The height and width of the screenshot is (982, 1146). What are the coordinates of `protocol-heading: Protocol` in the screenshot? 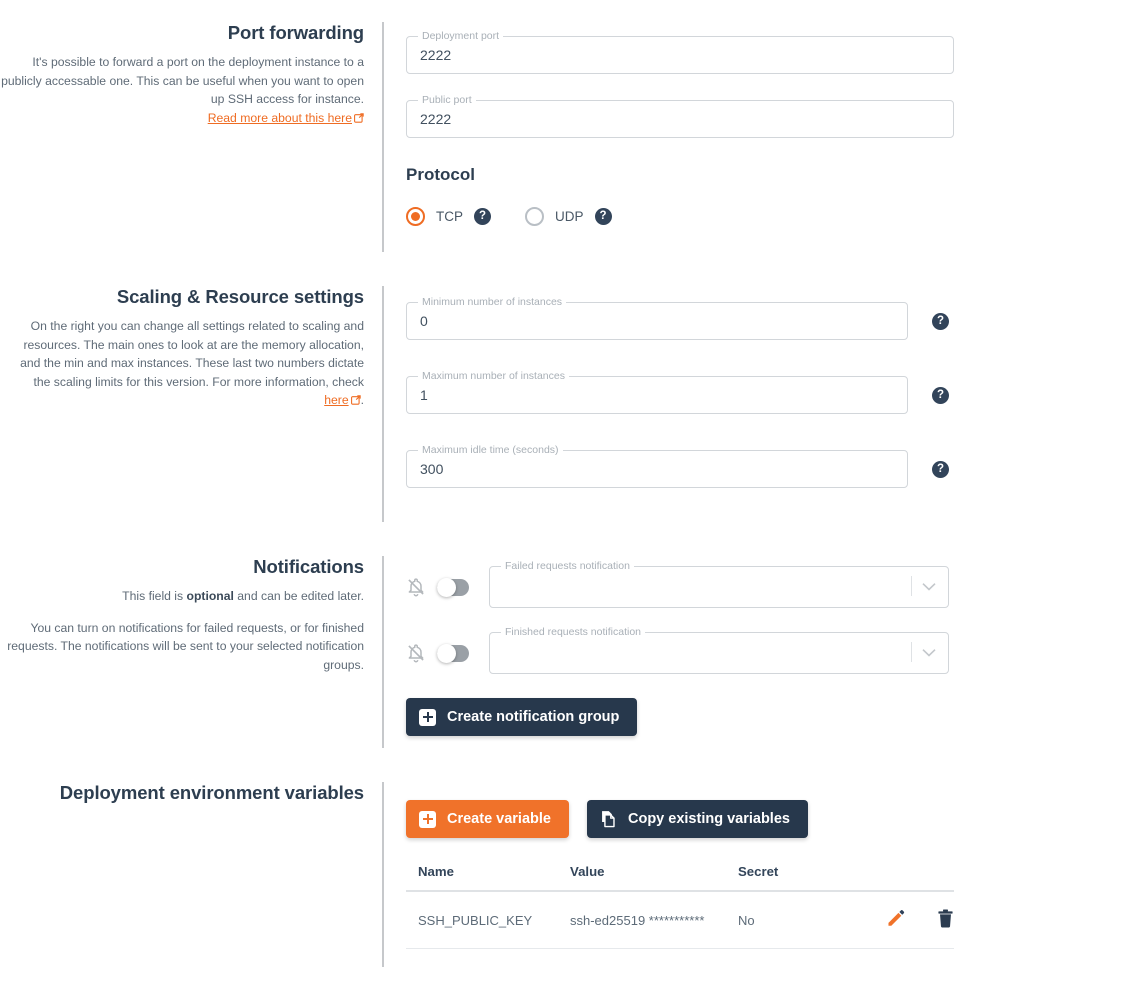 It's located at (440, 174).